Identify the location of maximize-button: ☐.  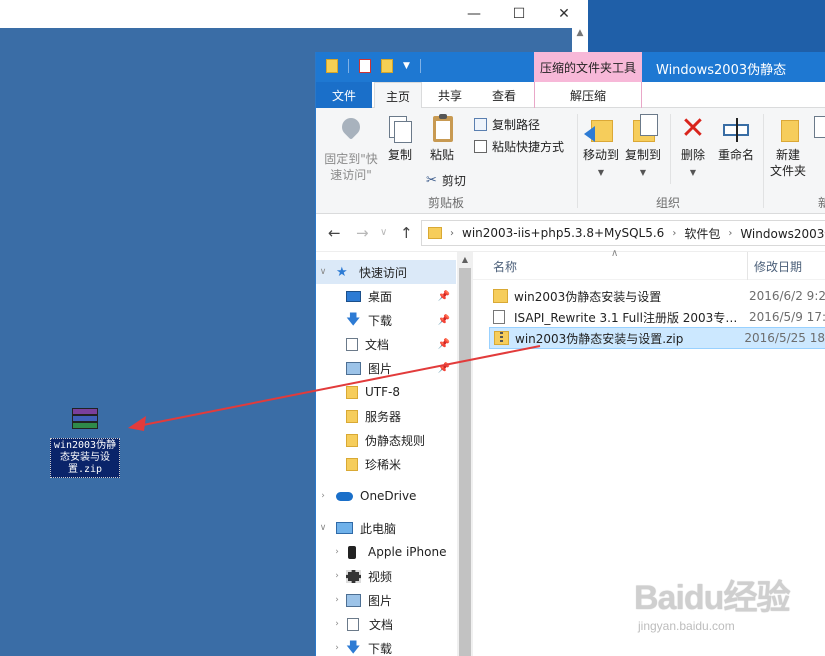
(519, 14).